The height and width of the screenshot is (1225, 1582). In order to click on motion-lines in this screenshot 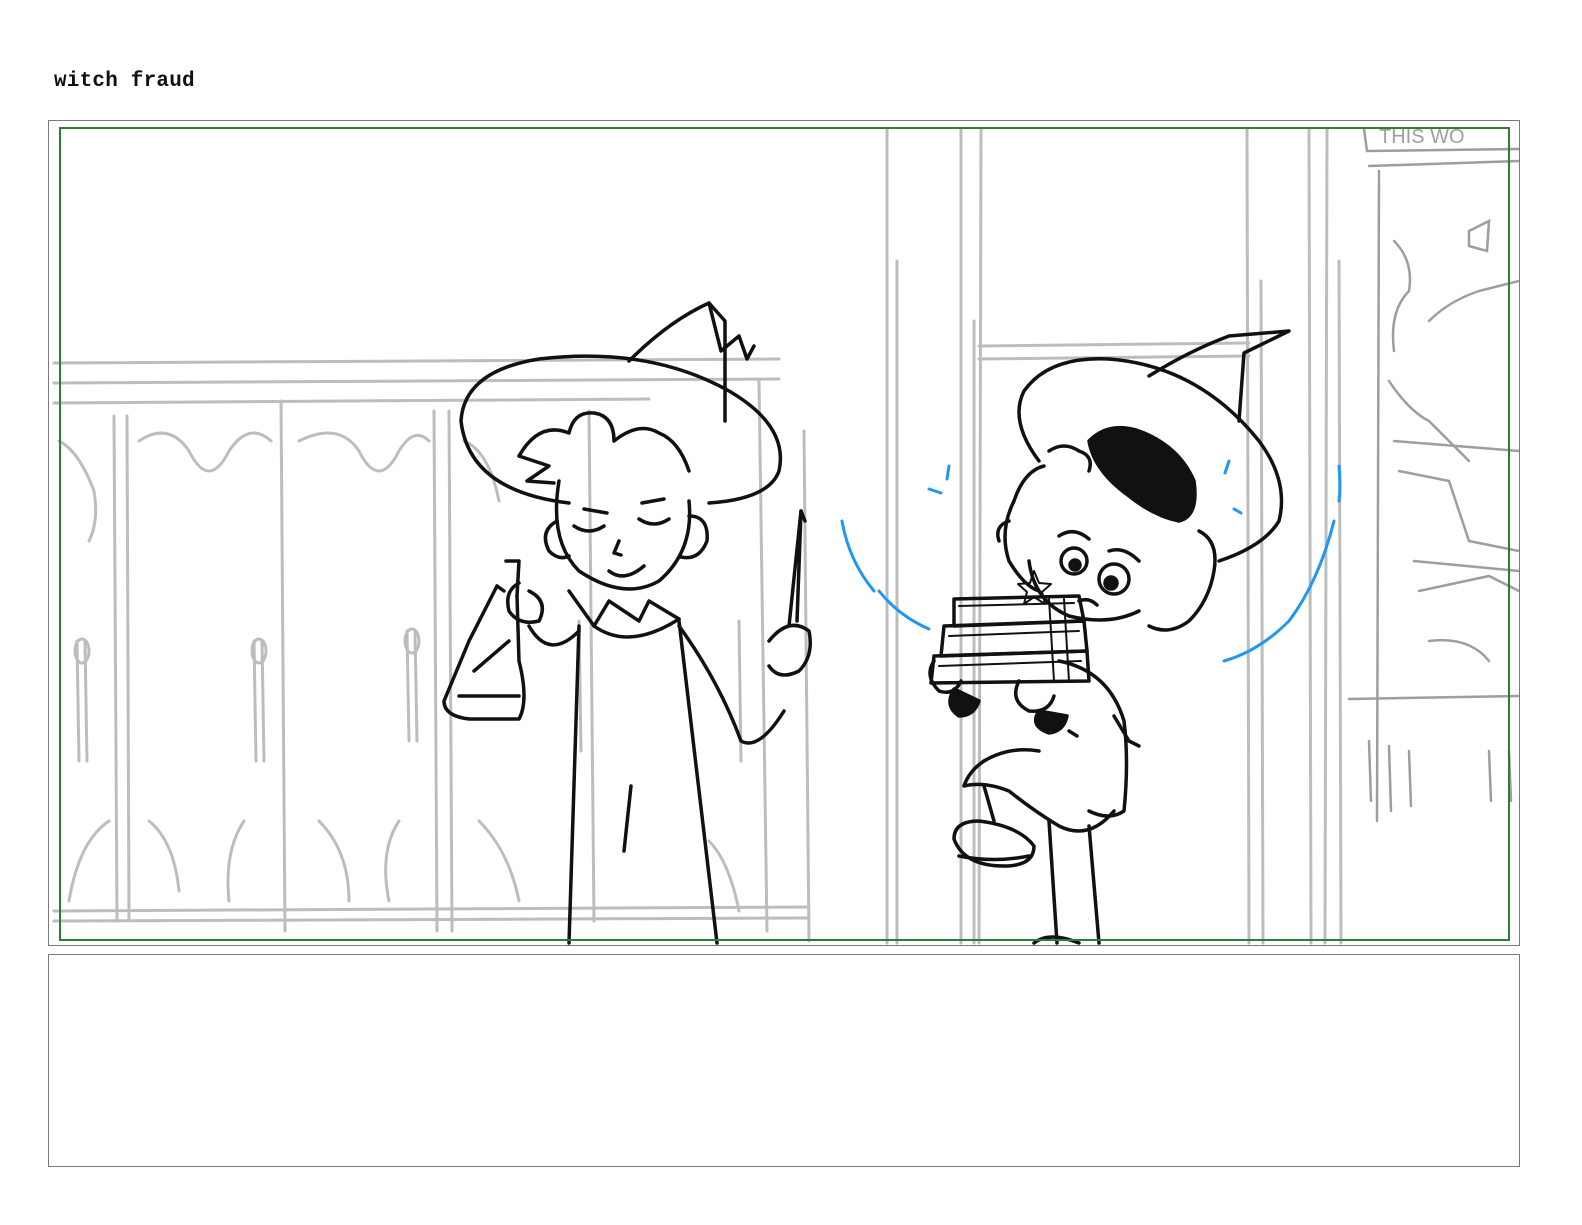, I will do `click(1091, 561)`.